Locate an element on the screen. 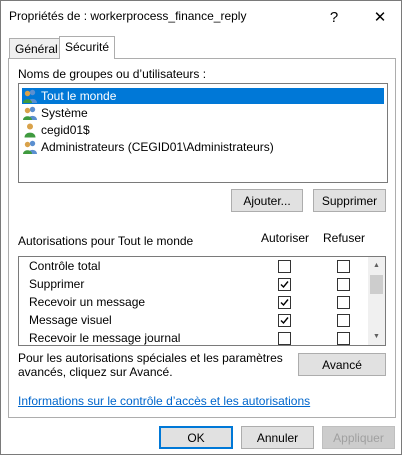  scroll-down-icon: ▼ is located at coordinates (376, 336).